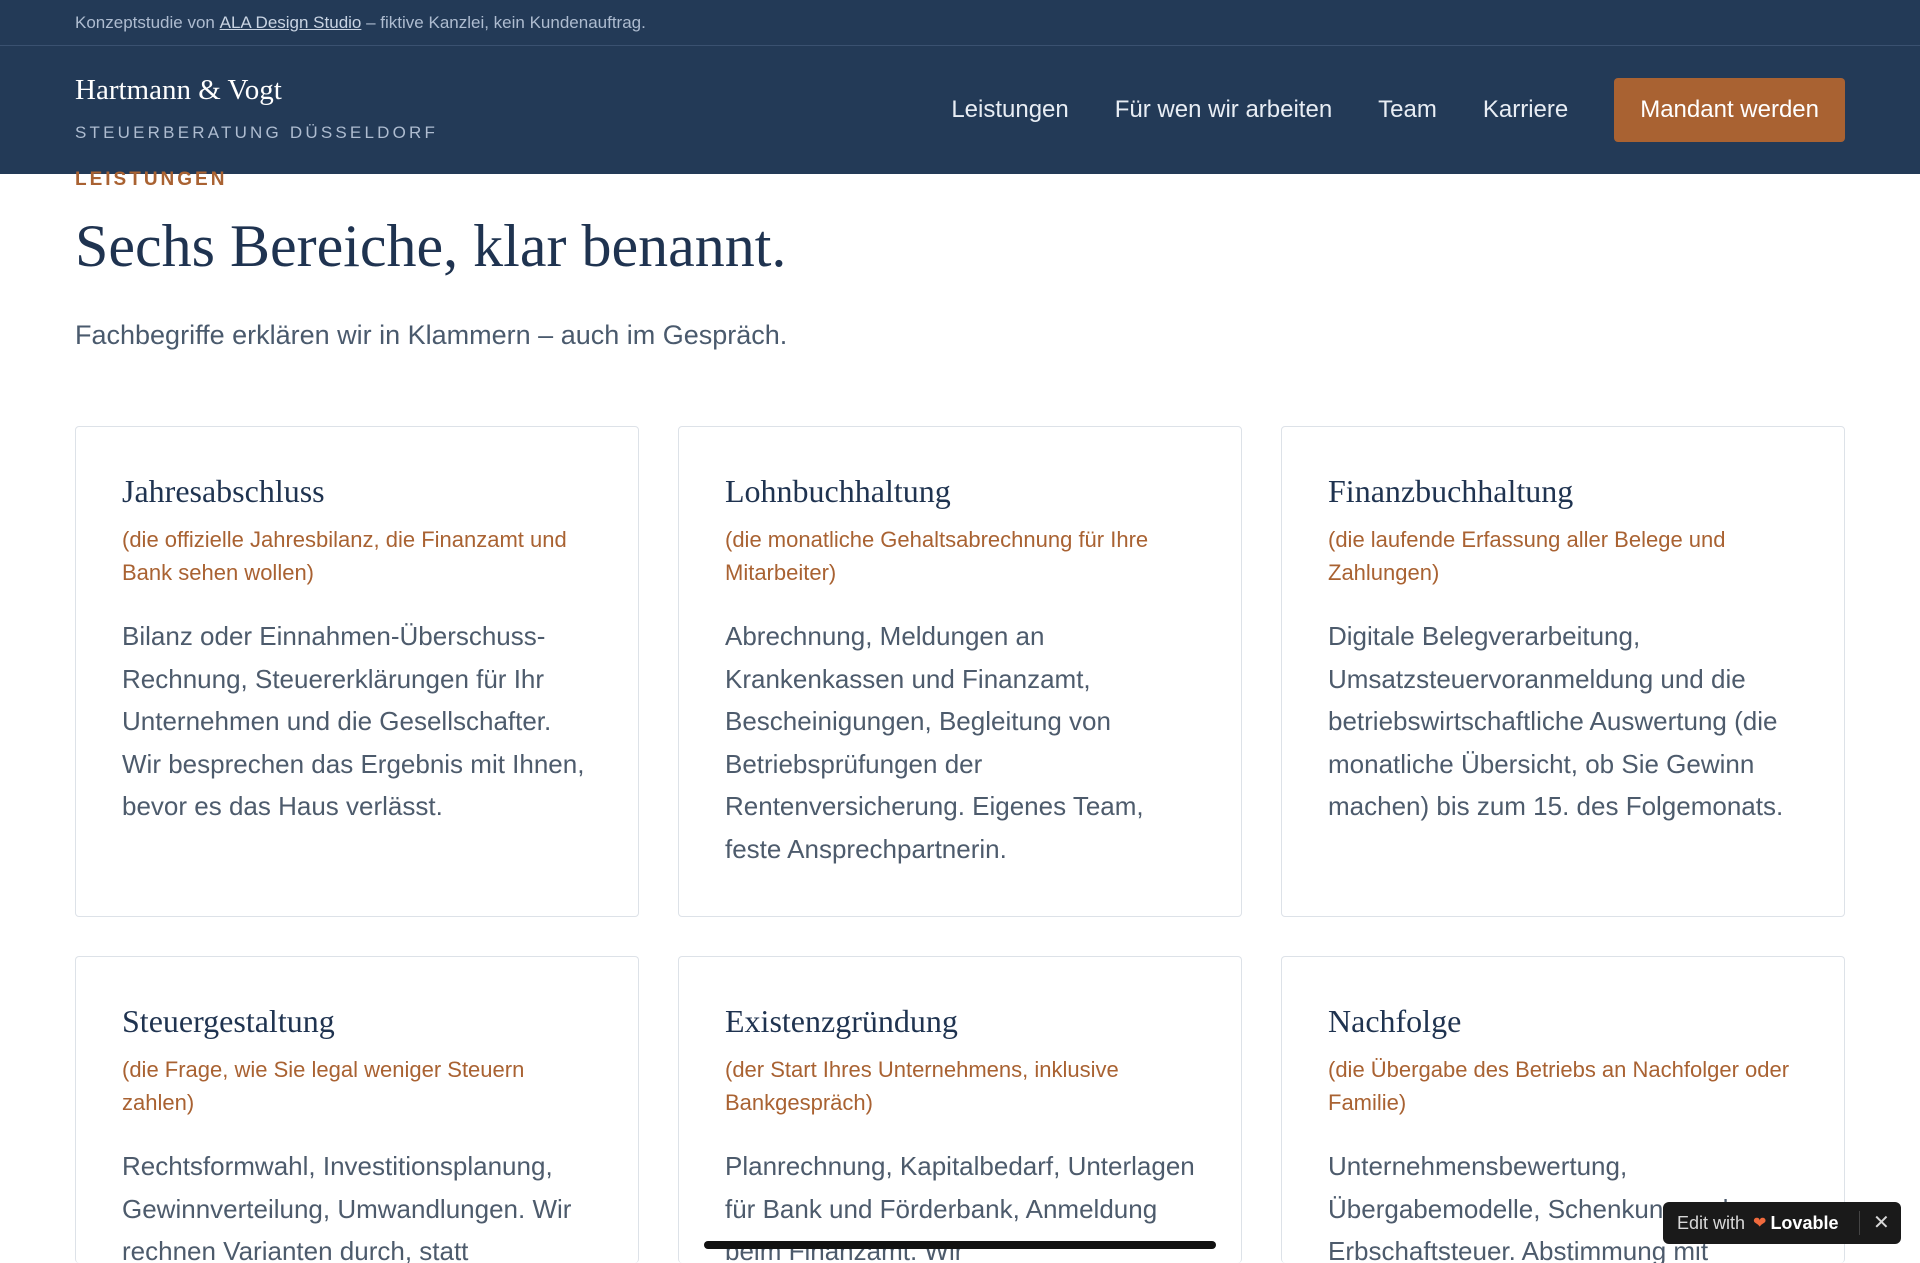  What do you see at coordinates (178, 90) in the screenshot?
I see `brand-logo: Hartmann & Vogt` at bounding box center [178, 90].